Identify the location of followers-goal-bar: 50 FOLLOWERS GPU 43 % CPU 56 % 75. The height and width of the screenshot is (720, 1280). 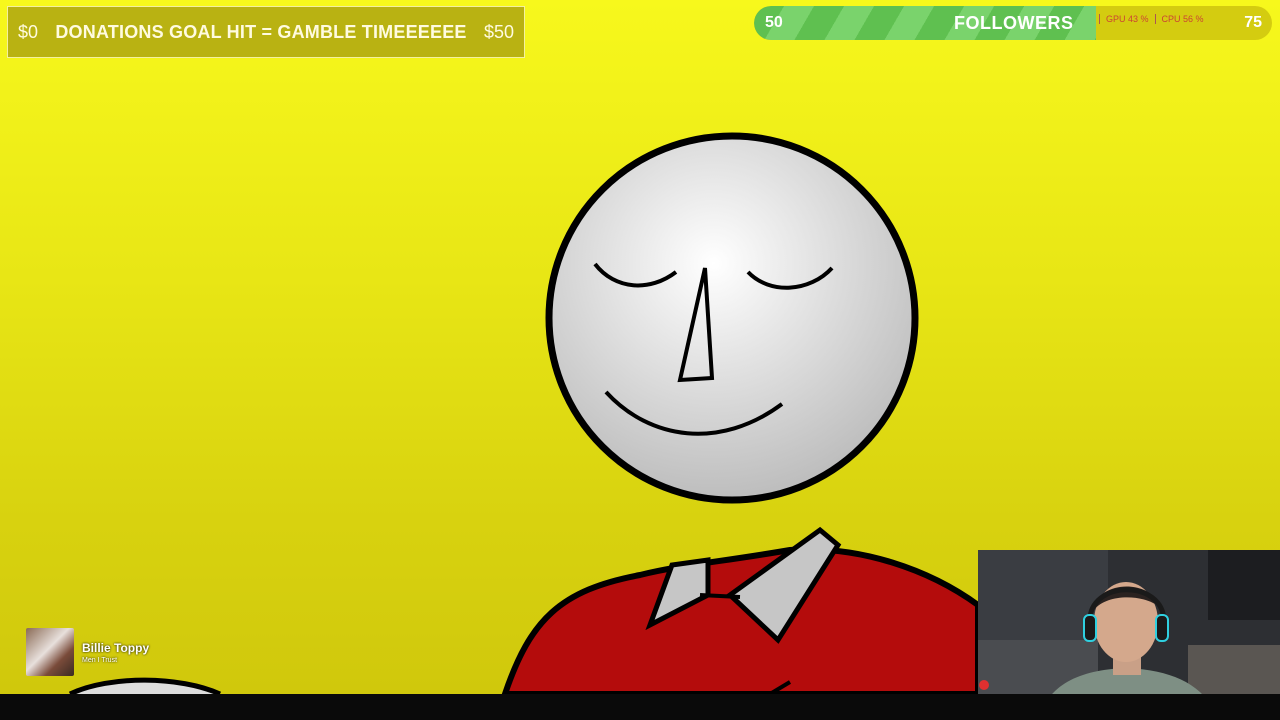
(1013, 23).